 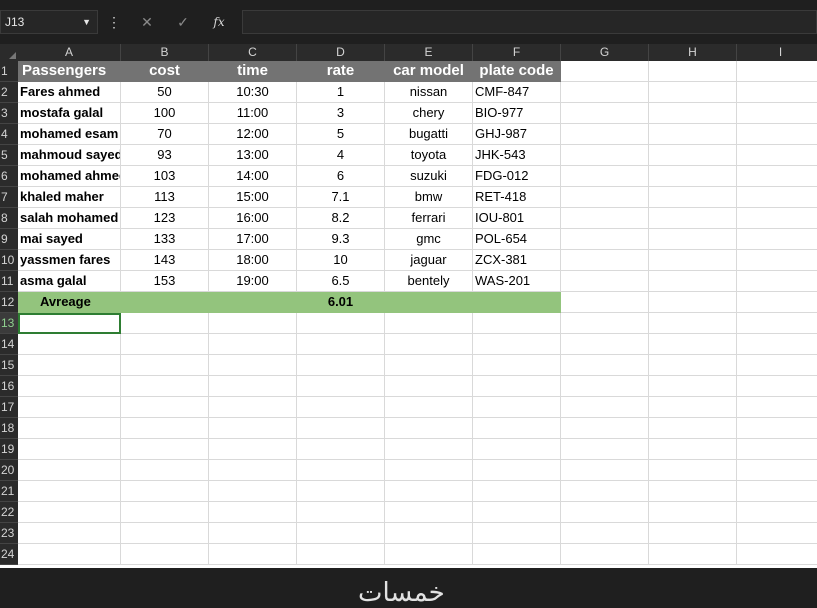 I want to click on cell-h18, so click(x=693, y=428).